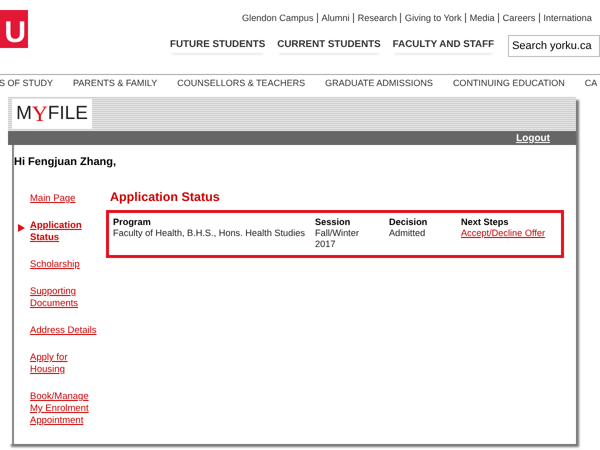 The height and width of the screenshot is (450, 600). I want to click on university-logo: U, so click(14, 29).